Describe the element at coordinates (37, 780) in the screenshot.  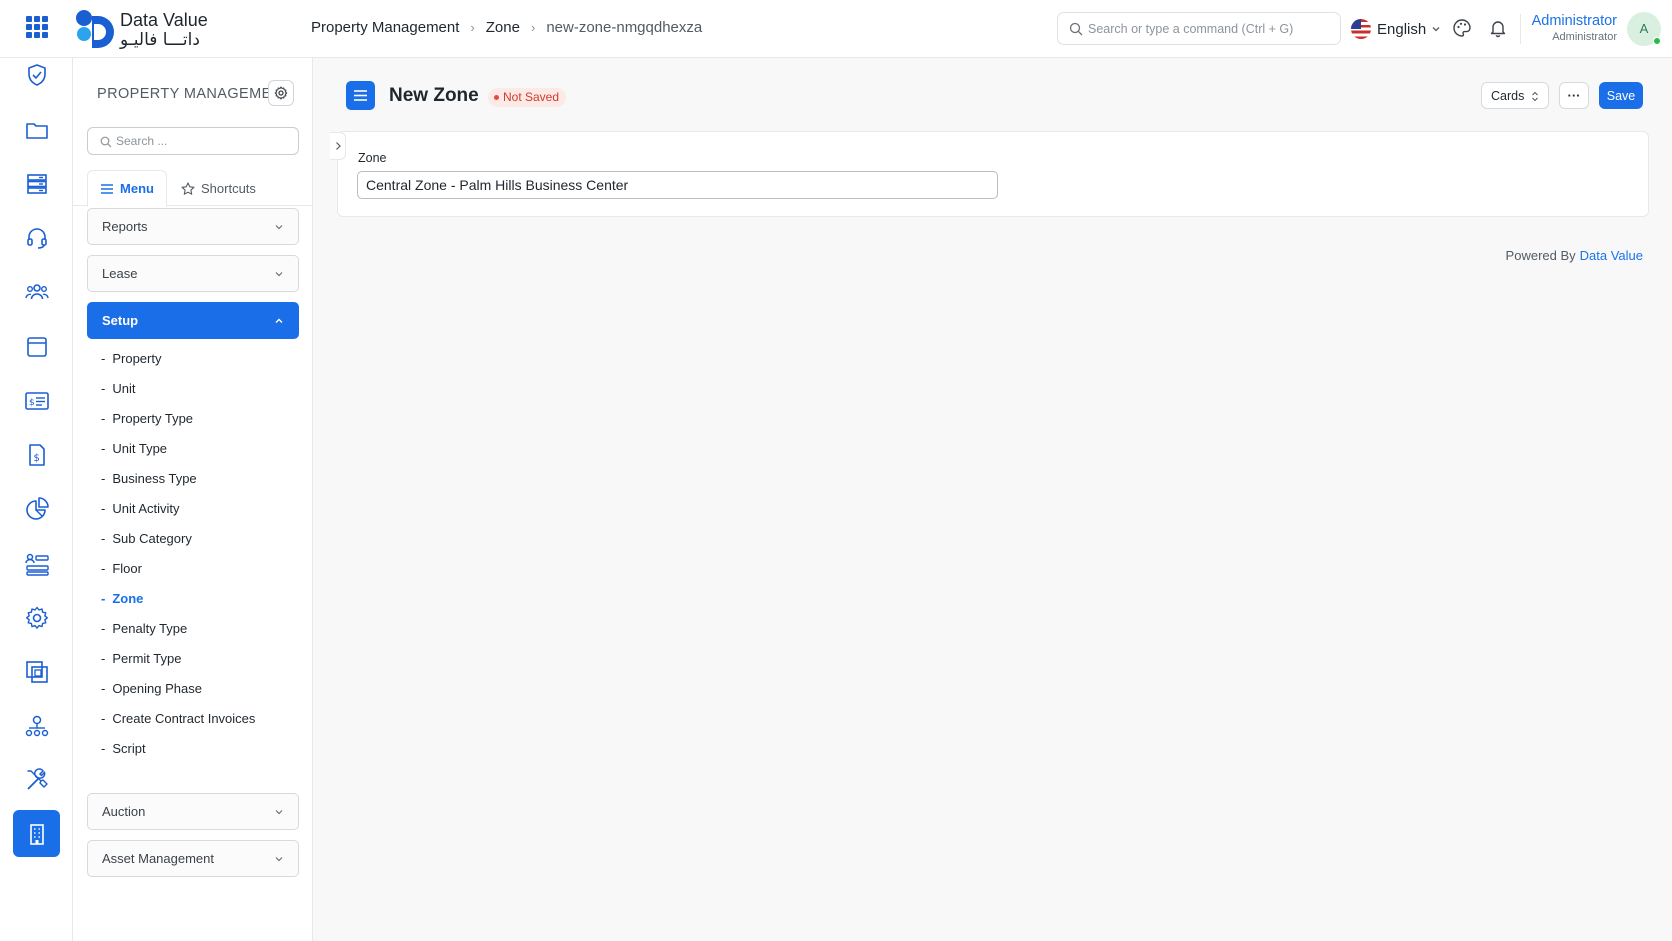
I see `rail-tools-icon` at that location.